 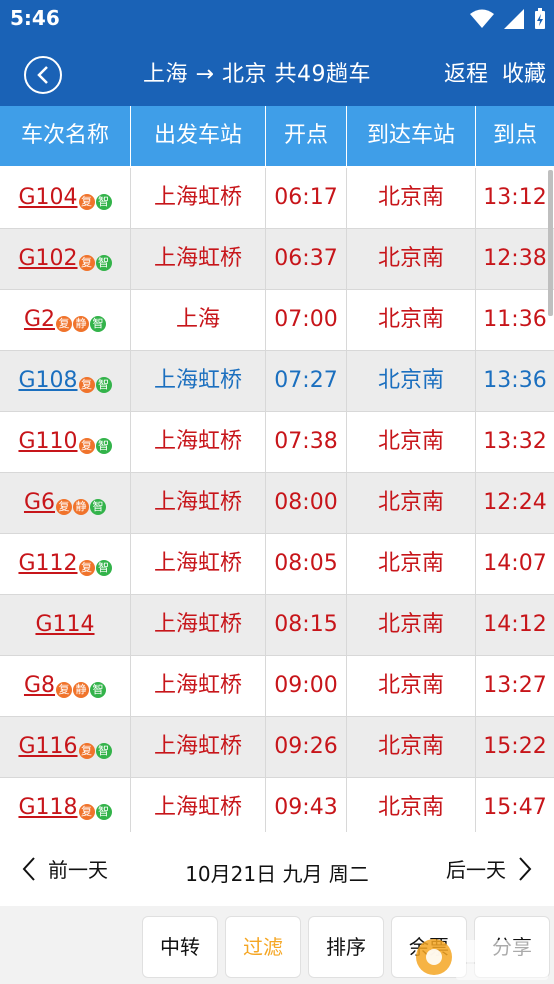 What do you see at coordinates (47, 258) in the screenshot?
I see `train-number-link: G102` at bounding box center [47, 258].